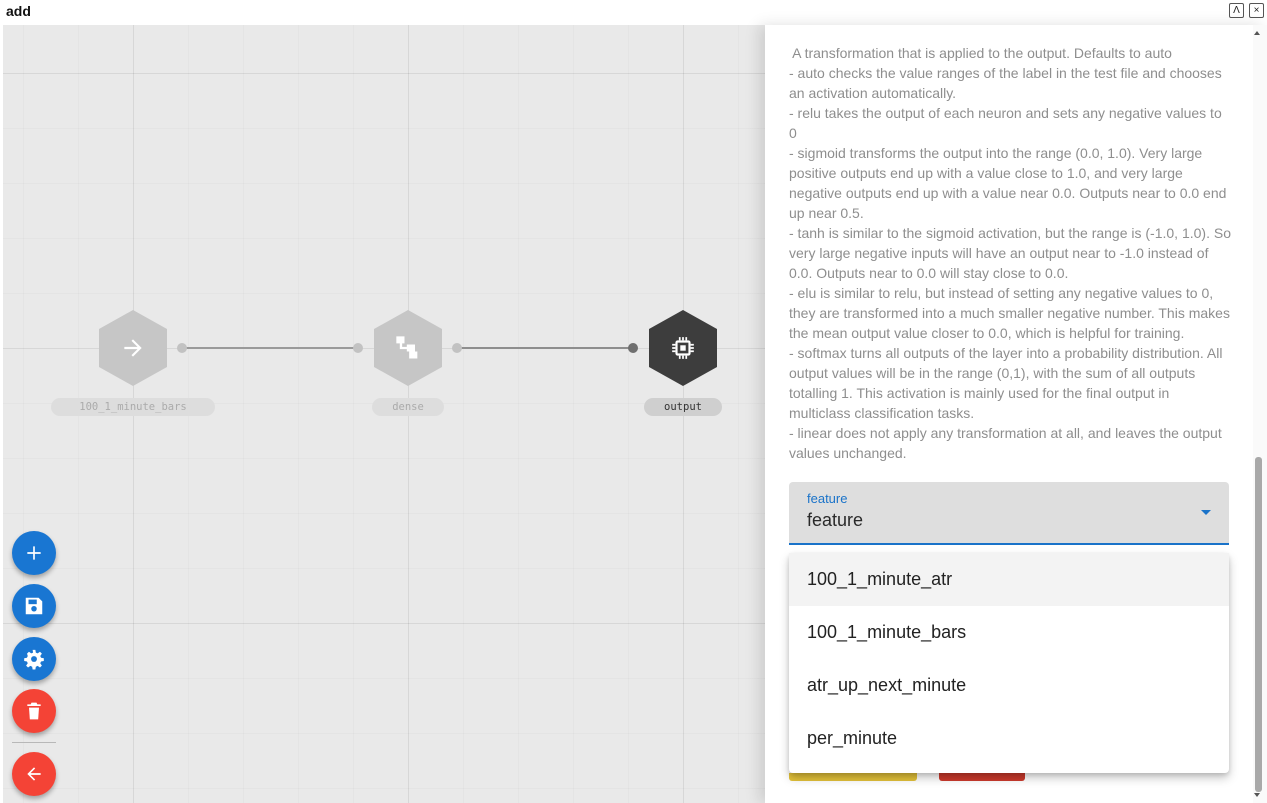 This screenshot has width=1267, height=803. I want to click on node-label: output, so click(683, 407).